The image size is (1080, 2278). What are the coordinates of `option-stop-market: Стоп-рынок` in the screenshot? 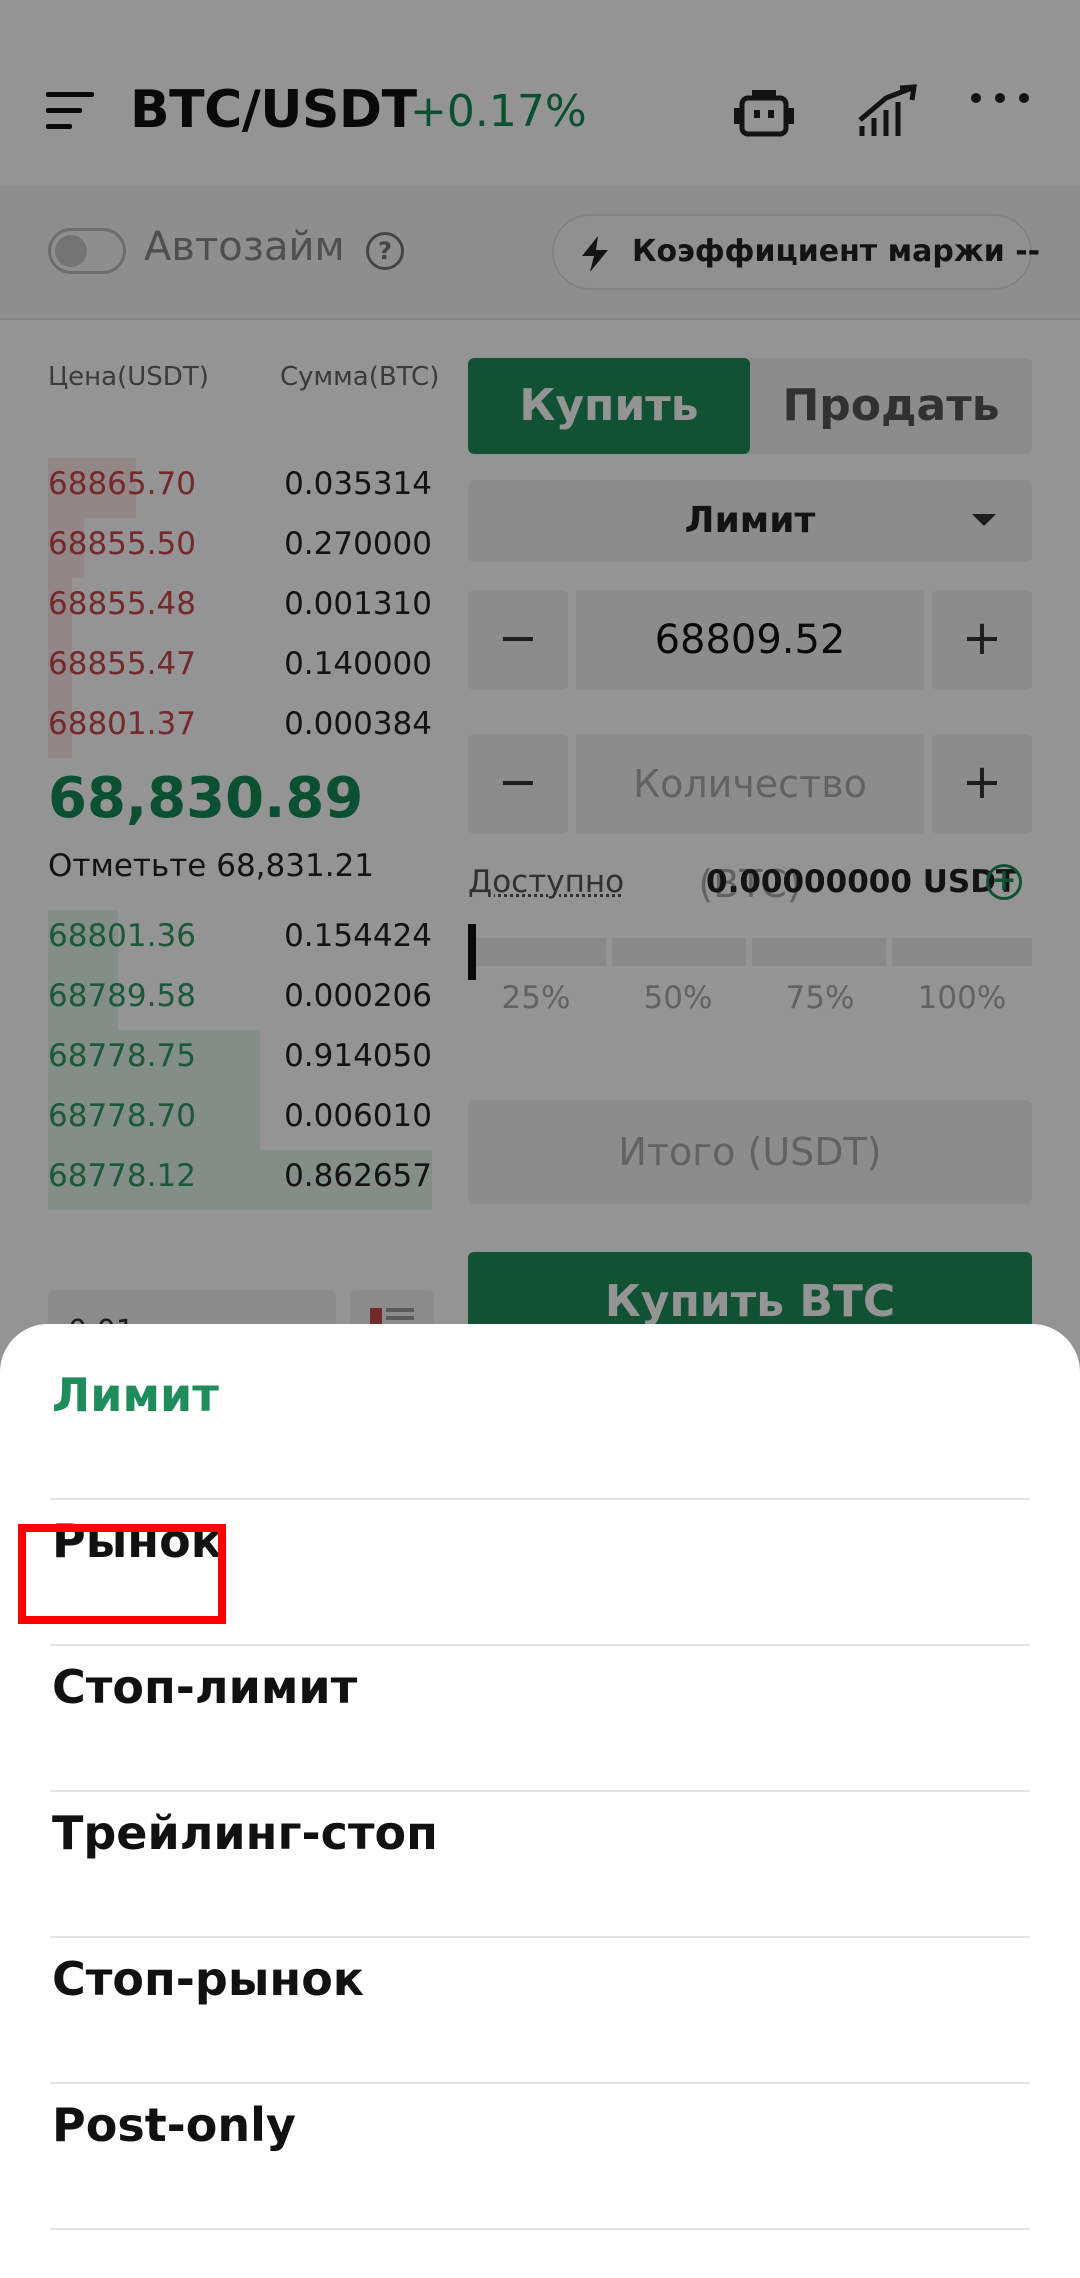 It's located at (540, 1981).